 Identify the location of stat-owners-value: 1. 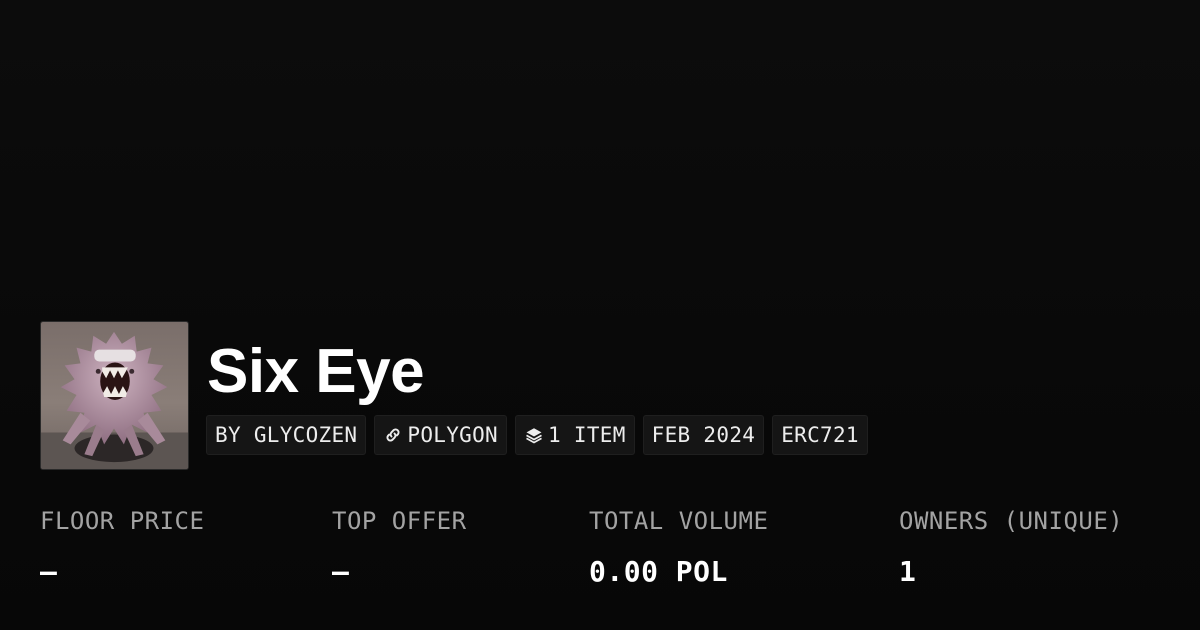
(908, 571).